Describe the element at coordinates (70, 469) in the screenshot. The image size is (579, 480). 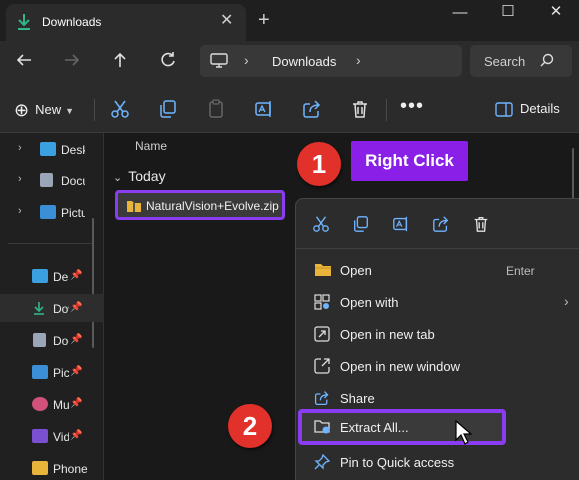
I see `sidebar-item-label: Phone` at that location.